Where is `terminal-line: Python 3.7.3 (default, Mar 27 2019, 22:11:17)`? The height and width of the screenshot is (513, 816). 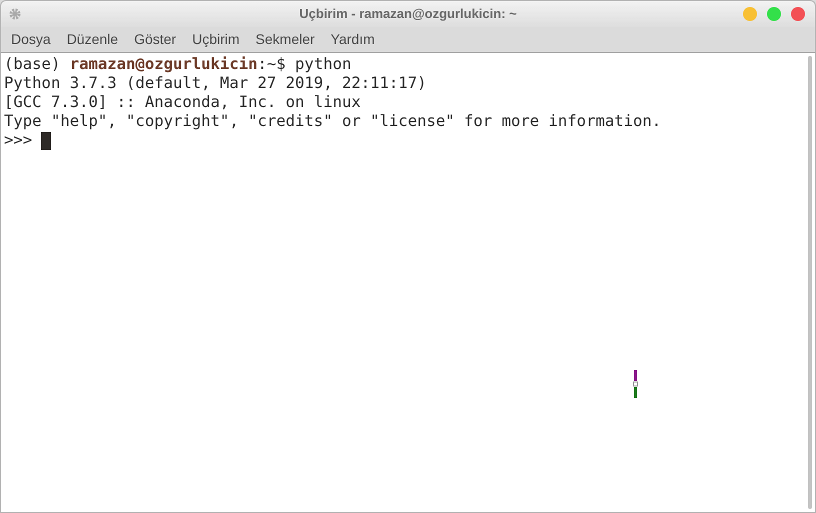
terminal-line: Python 3.7.3 (default, Mar 27 2019, 22:11:17) is located at coordinates (216, 83).